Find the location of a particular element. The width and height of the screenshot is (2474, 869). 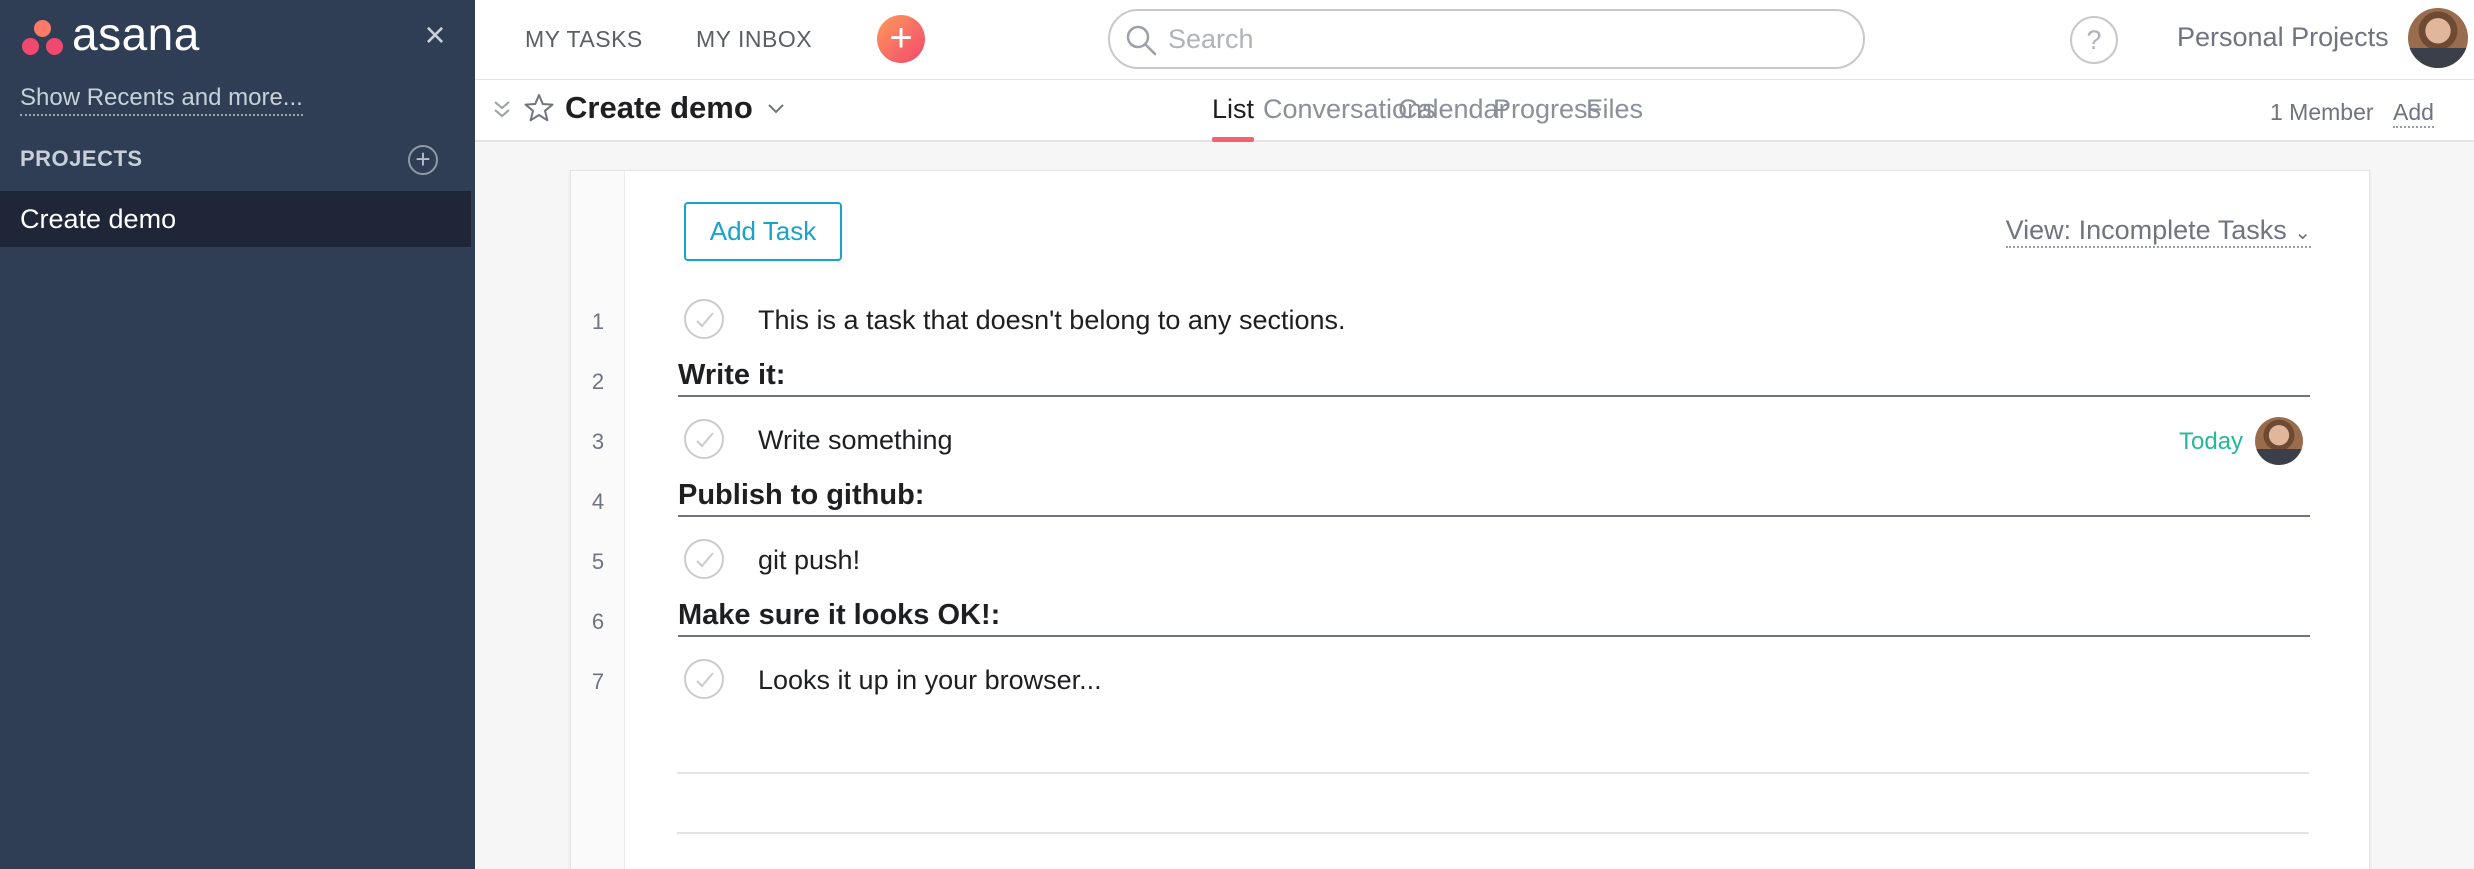

section-name: Publish to github: is located at coordinates (801, 495).